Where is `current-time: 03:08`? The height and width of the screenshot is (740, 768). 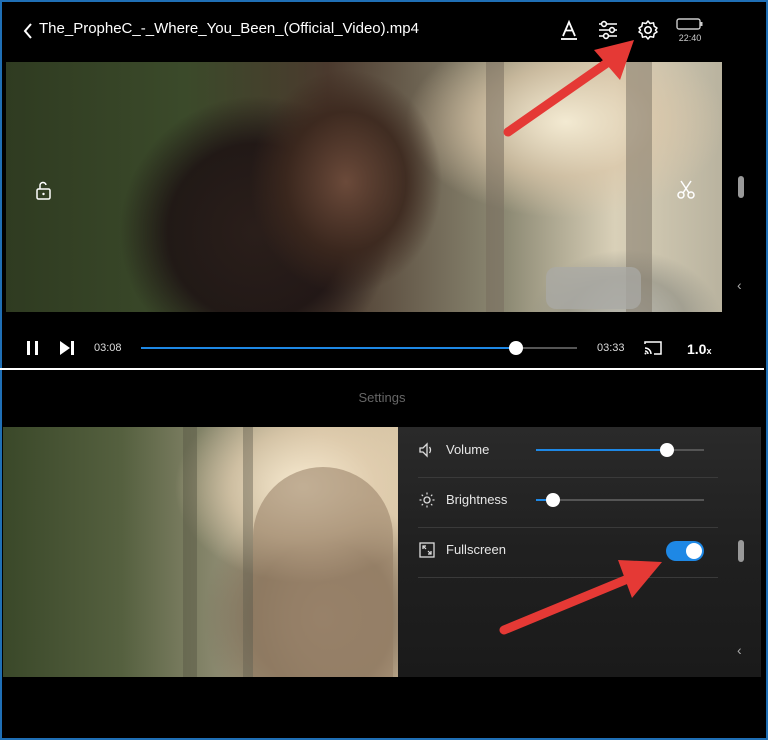
current-time: 03:08 is located at coordinates (108, 348).